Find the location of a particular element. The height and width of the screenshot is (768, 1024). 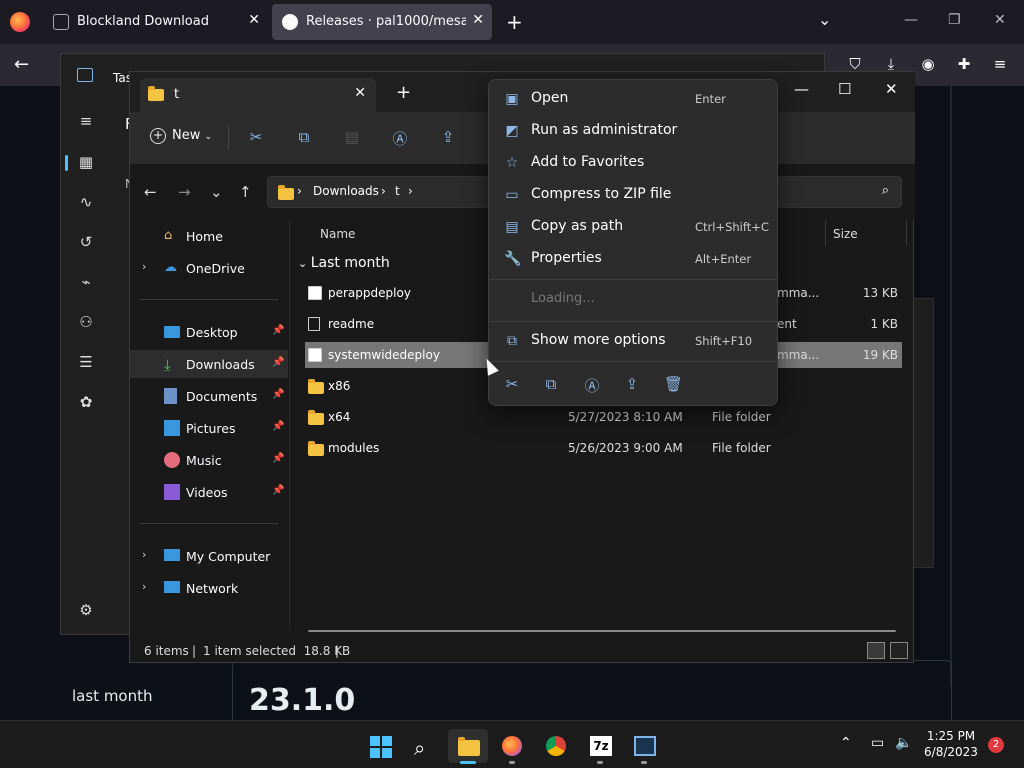

taskbar-firefox is located at coordinates (512, 746).